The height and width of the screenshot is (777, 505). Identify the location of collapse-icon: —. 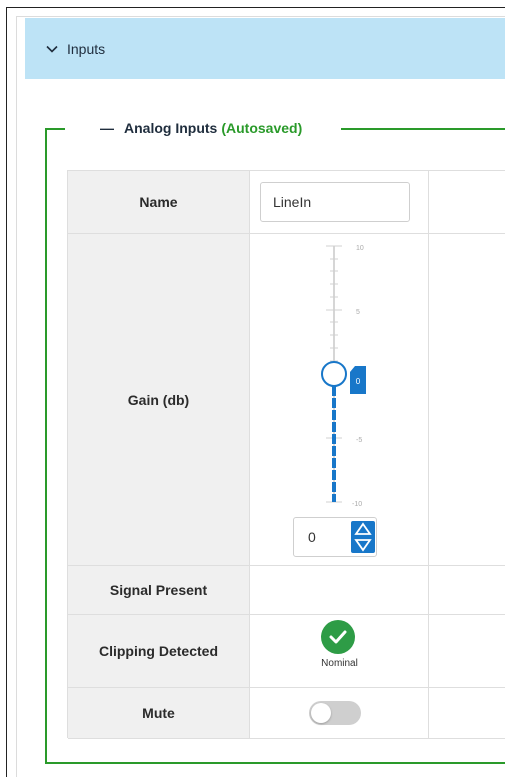
(107, 128).